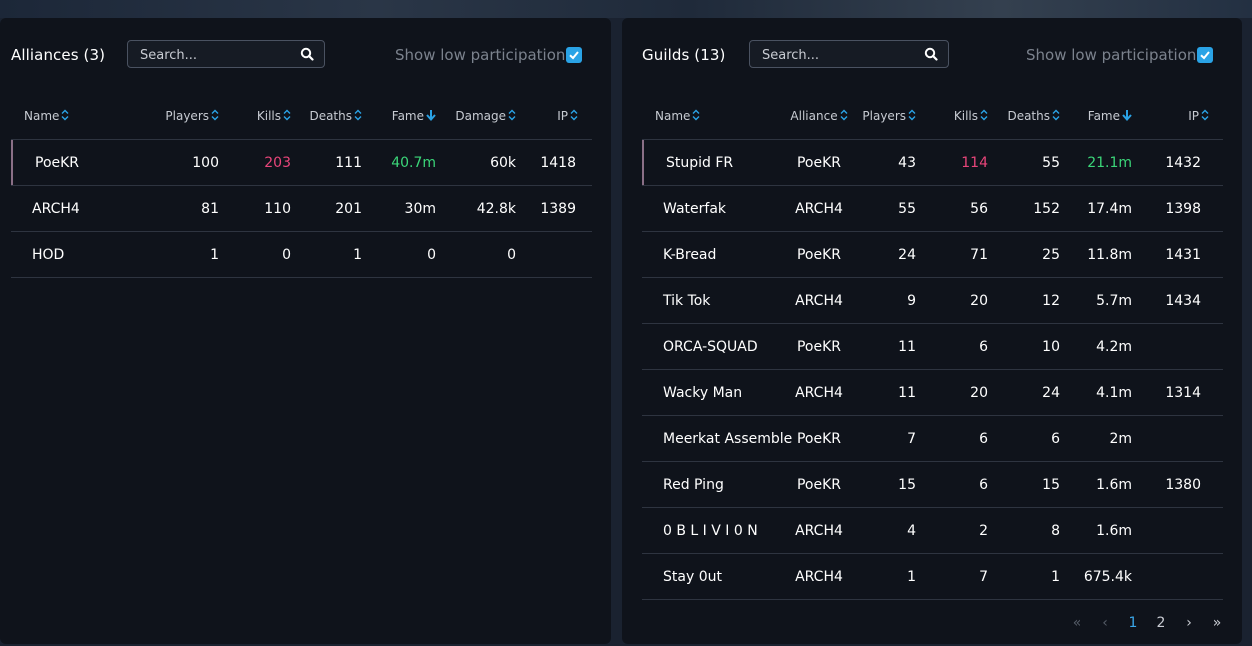 The width and height of the screenshot is (1252, 646). What do you see at coordinates (1096, 392) in the screenshot?
I see `cell-fame: 4.1m` at bounding box center [1096, 392].